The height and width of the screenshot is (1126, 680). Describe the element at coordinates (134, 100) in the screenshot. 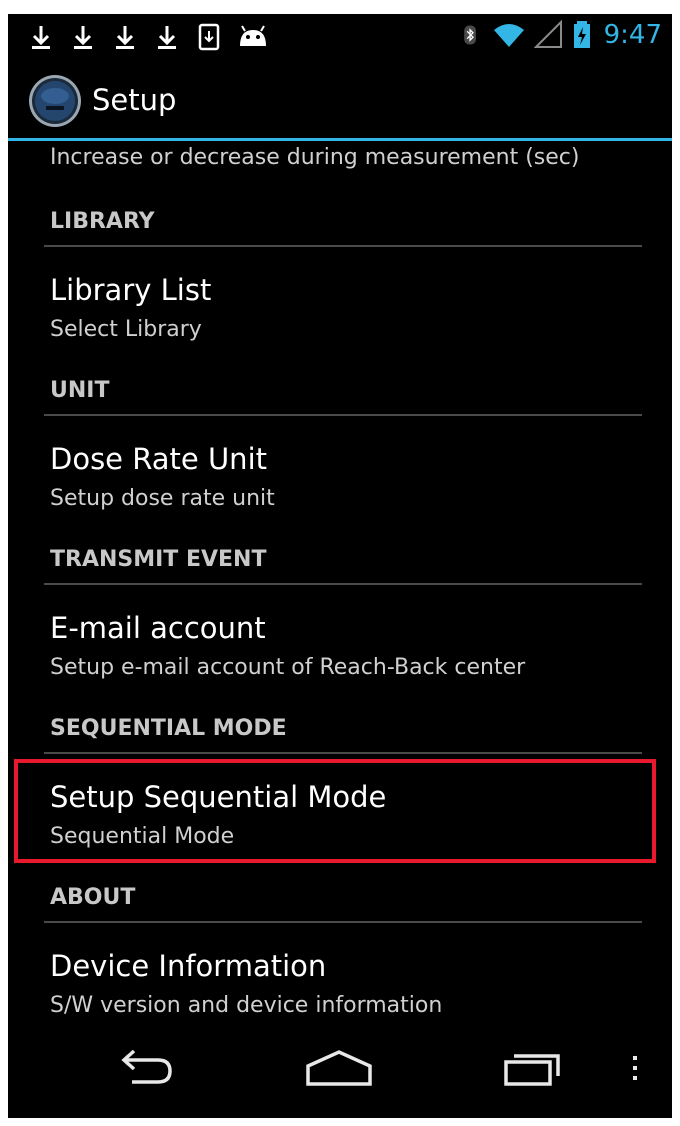

I see `page-title: Setup` at that location.